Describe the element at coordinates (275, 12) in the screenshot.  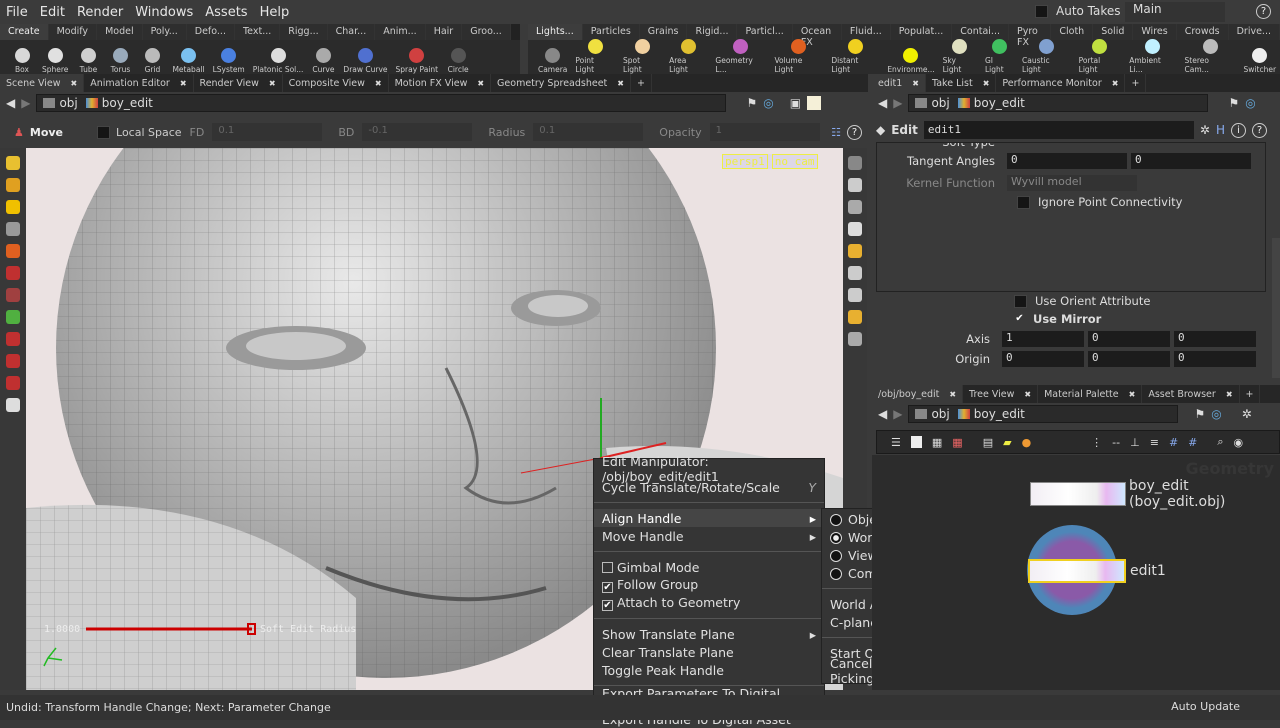
I see `menu-help: Help` at that location.